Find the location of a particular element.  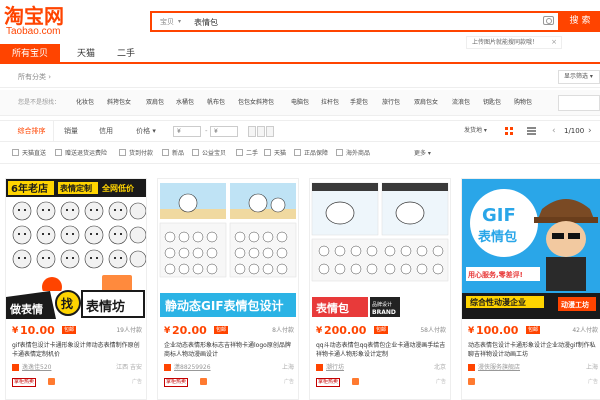

filter-checkbox: 天猫 is located at coordinates (275, 154).